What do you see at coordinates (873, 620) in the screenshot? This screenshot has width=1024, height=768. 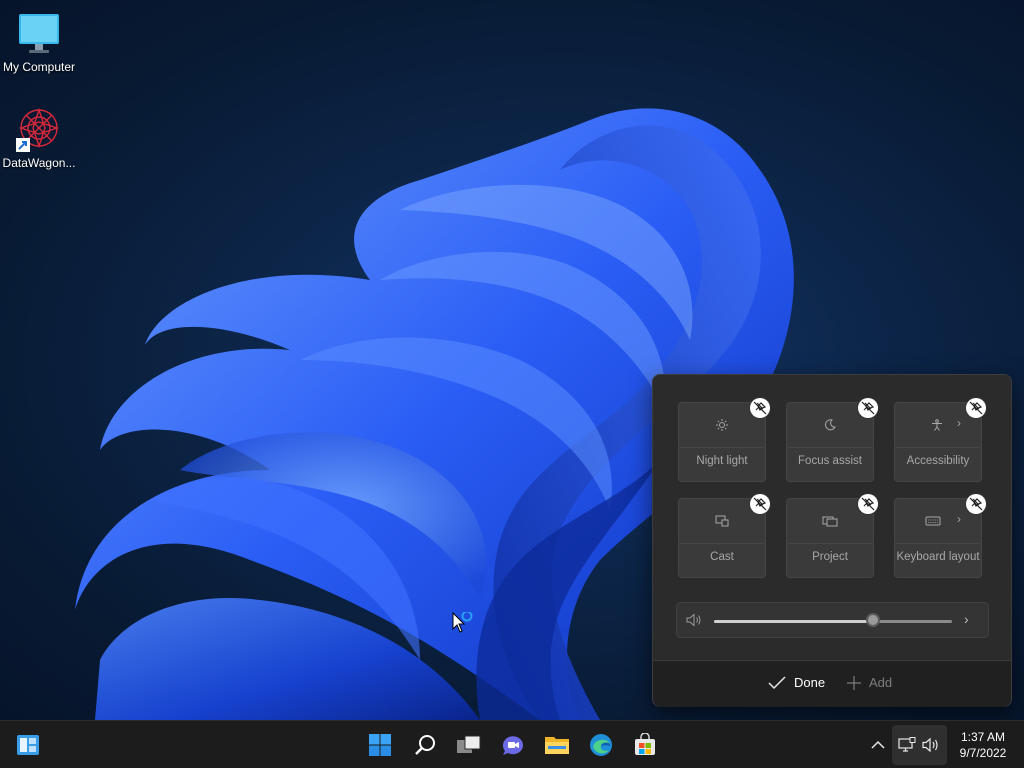 I see `volume-slider-thumb` at bounding box center [873, 620].